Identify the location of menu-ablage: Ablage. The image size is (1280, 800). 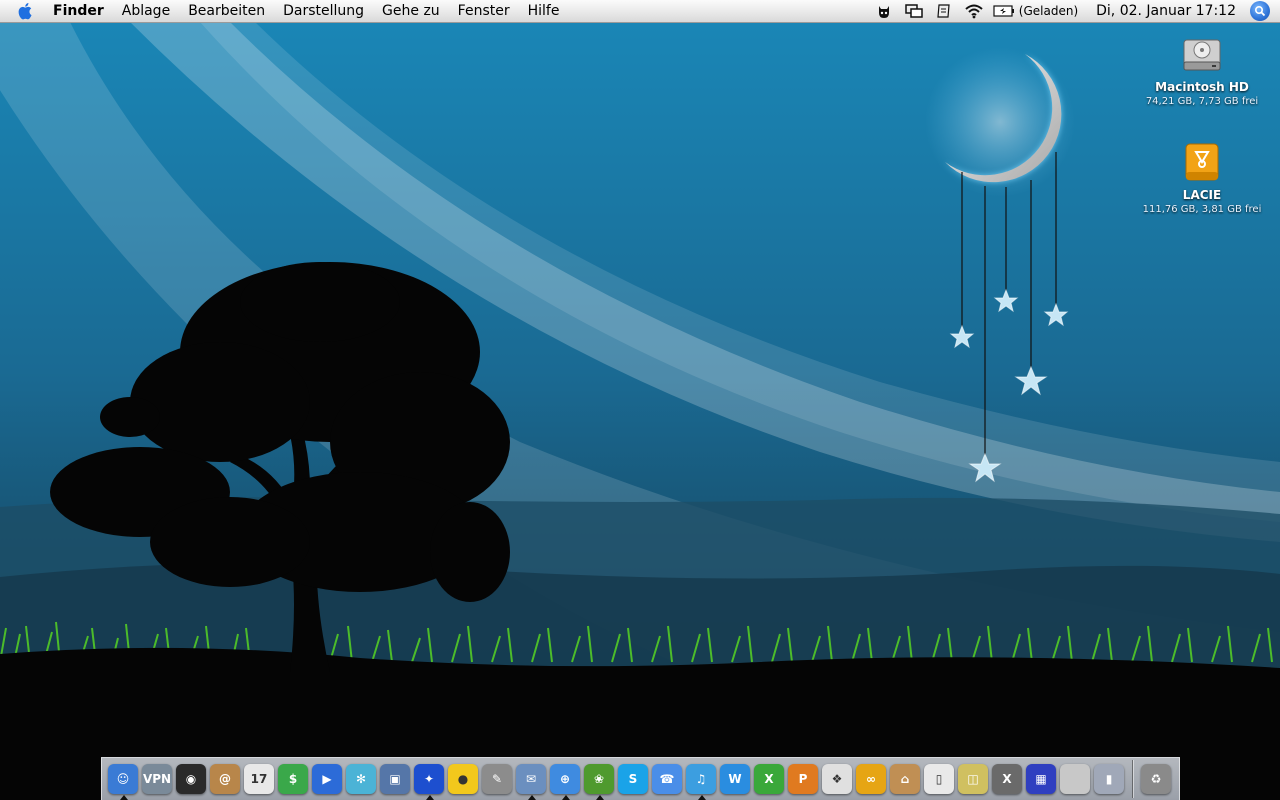
(146, 11).